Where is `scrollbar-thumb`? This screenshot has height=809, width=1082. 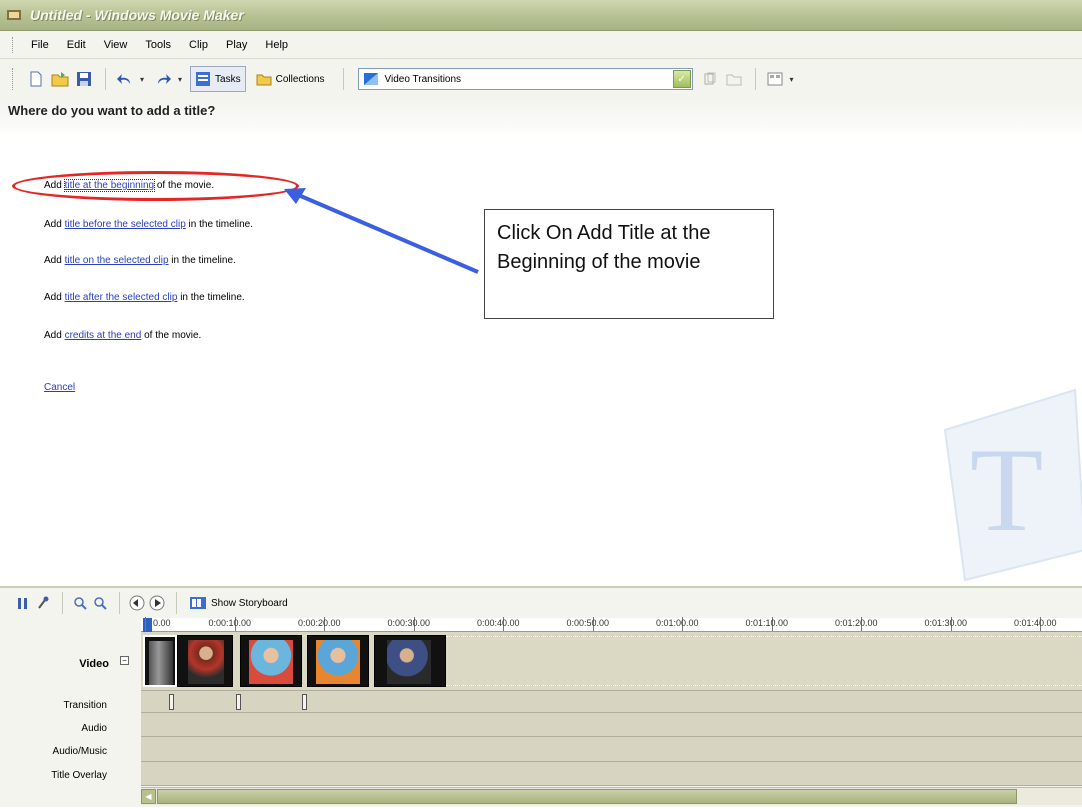 scrollbar-thumb is located at coordinates (587, 796).